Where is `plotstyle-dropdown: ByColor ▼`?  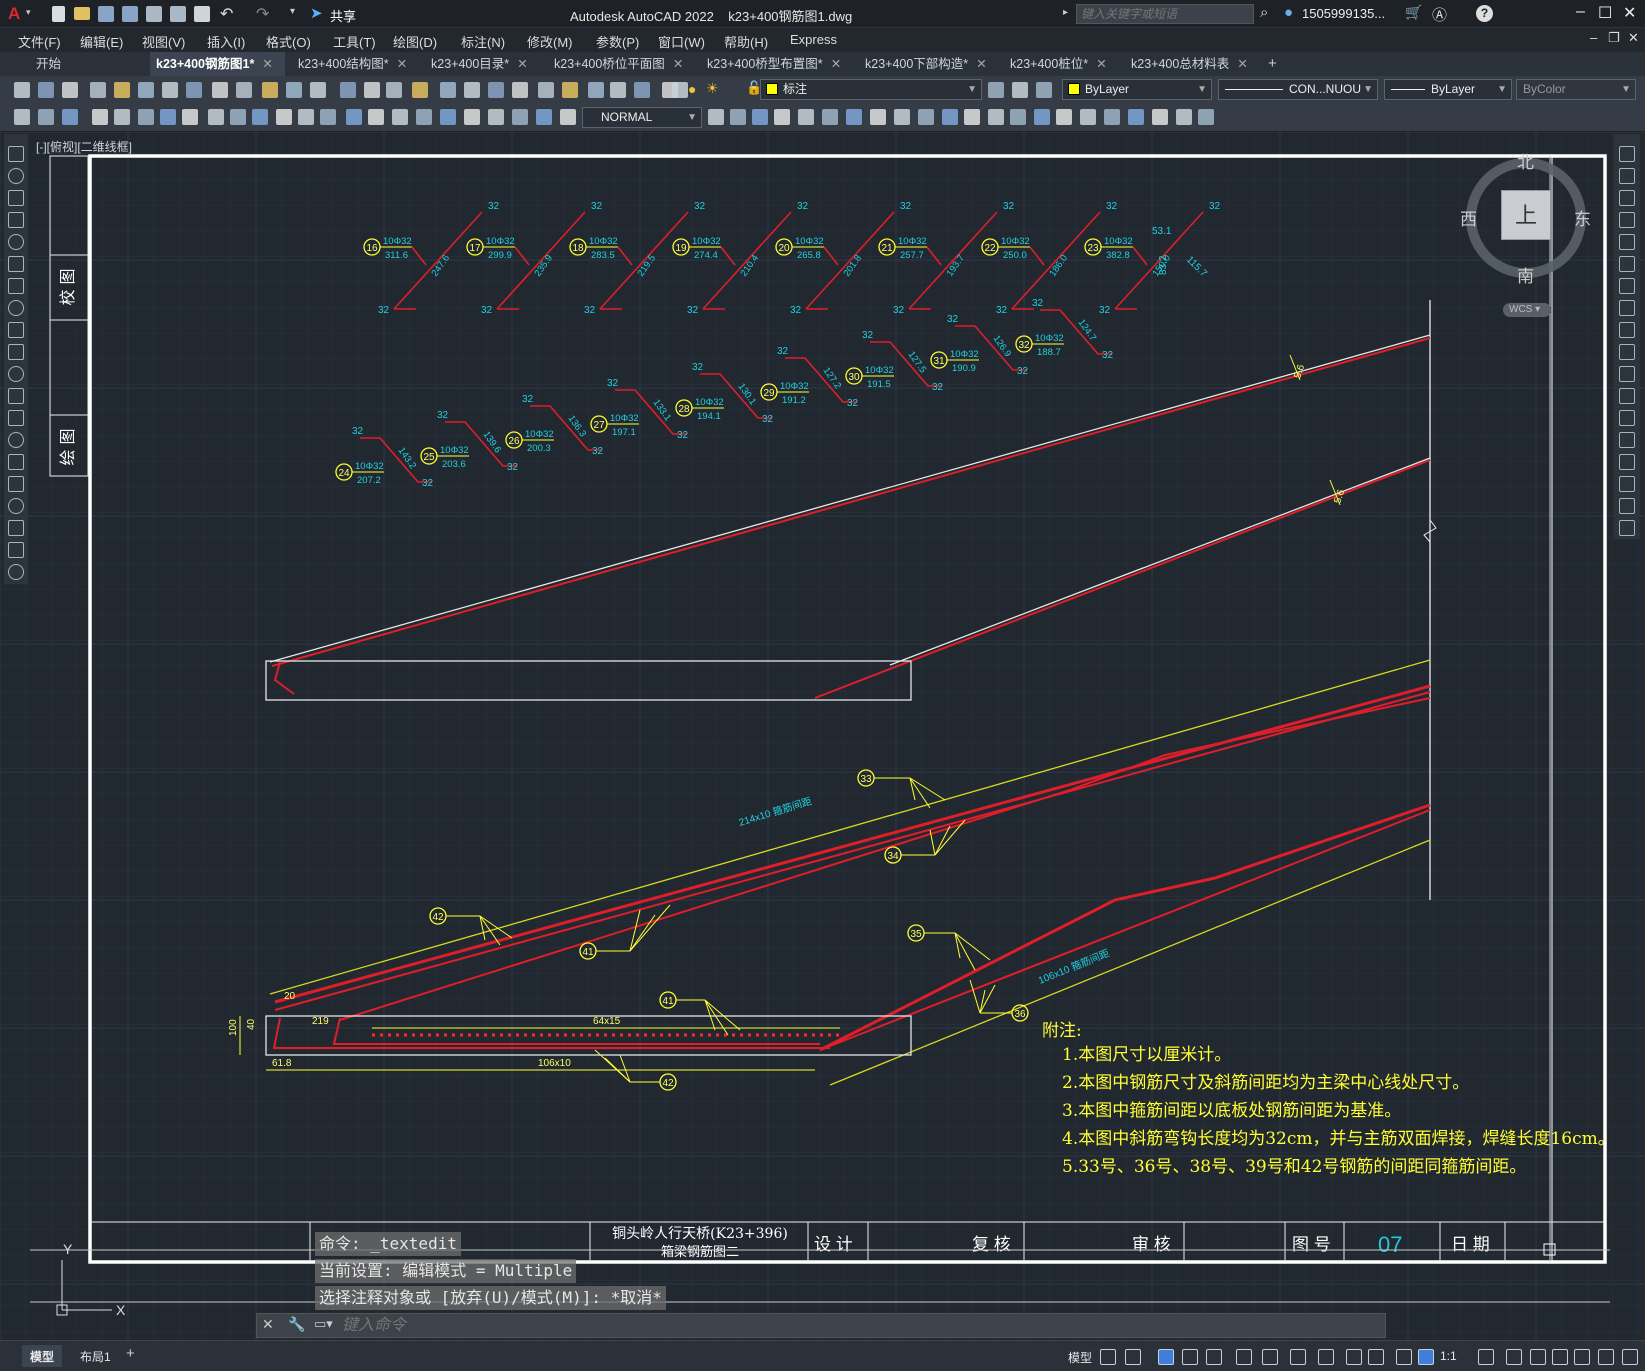 plotstyle-dropdown: ByColor ▼ is located at coordinates (1576, 89).